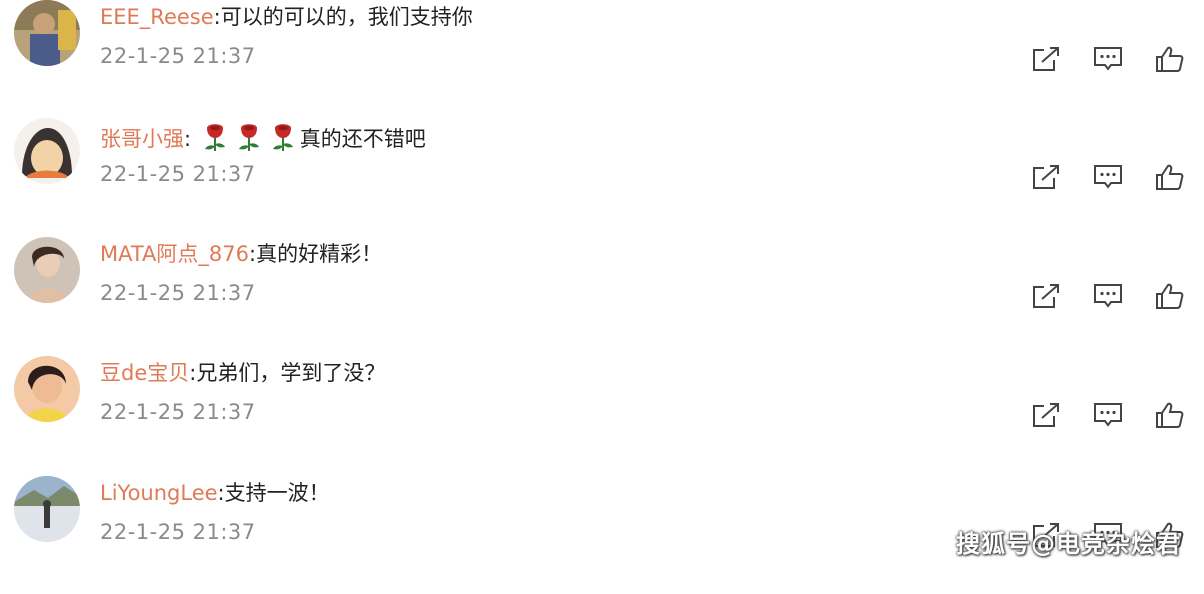 This screenshot has height=594, width=1204. Describe the element at coordinates (362, 139) in the screenshot. I see `comment-text: 真的还不错吧` at that location.